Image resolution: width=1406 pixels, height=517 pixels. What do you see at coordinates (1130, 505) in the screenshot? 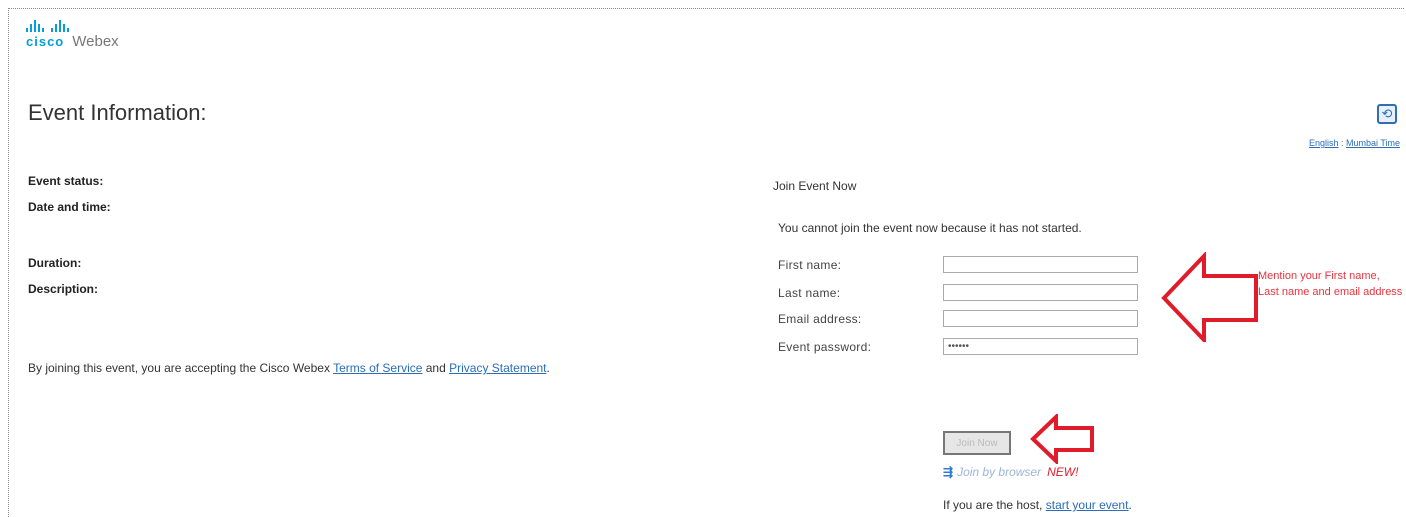
I see `host-suffix: .` at bounding box center [1130, 505].